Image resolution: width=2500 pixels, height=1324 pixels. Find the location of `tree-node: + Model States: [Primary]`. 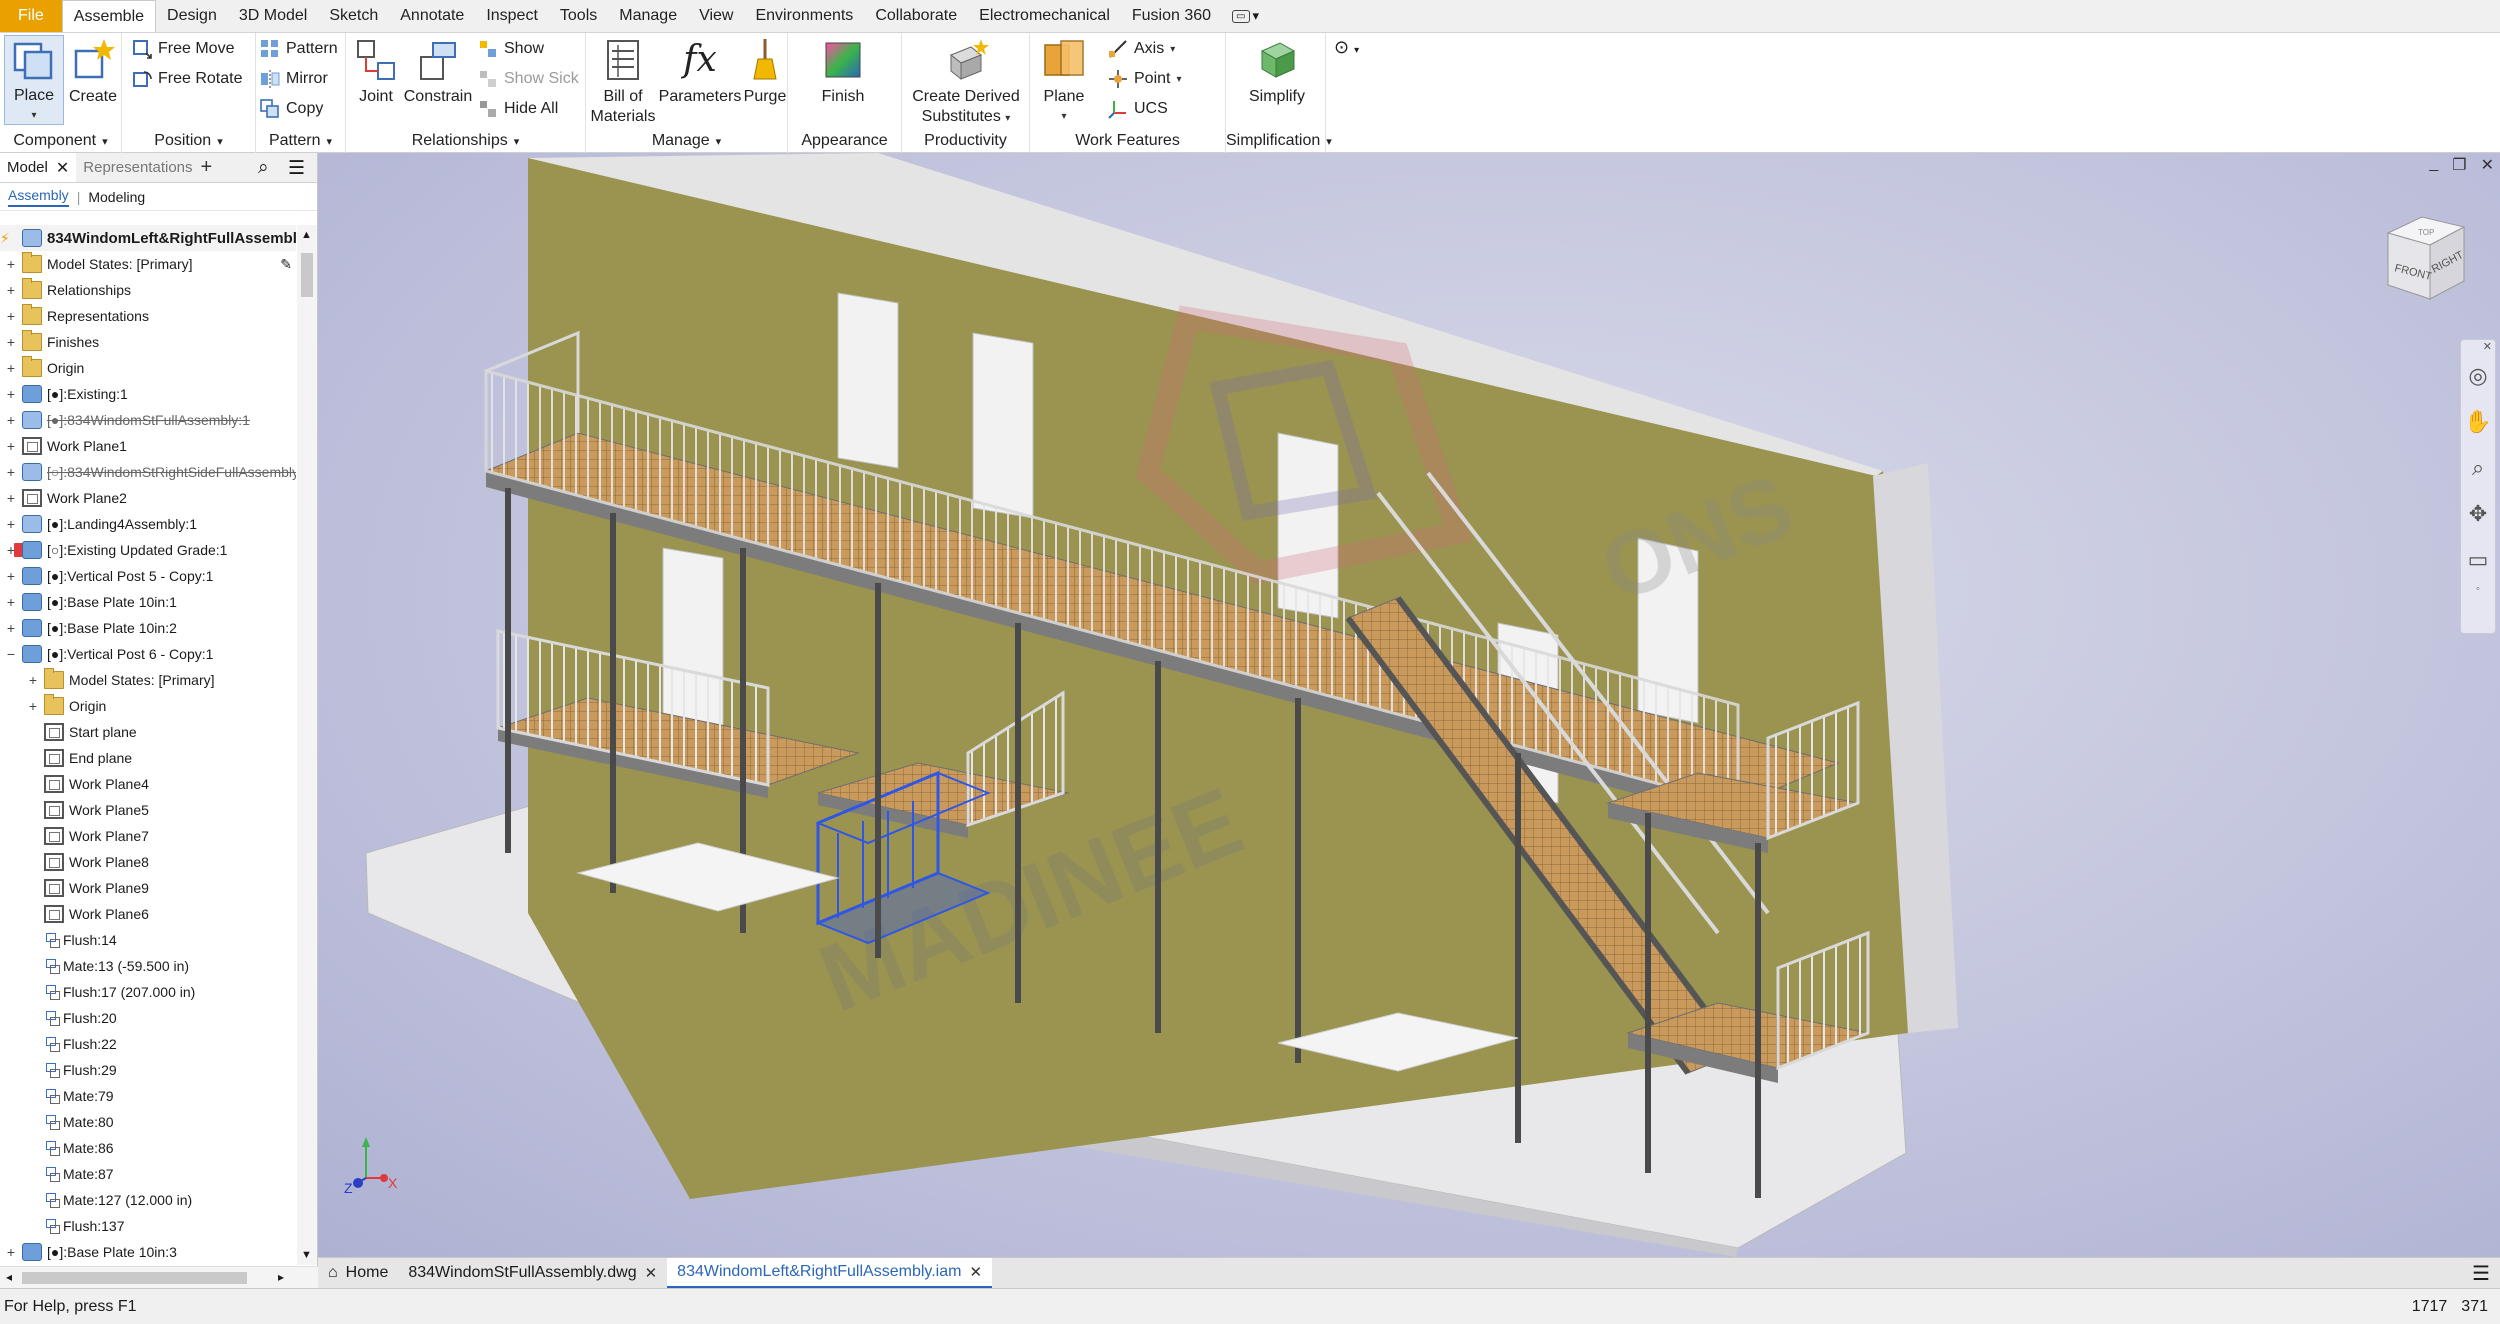

tree-node: + Model States: [Primary] is located at coordinates (148, 680).